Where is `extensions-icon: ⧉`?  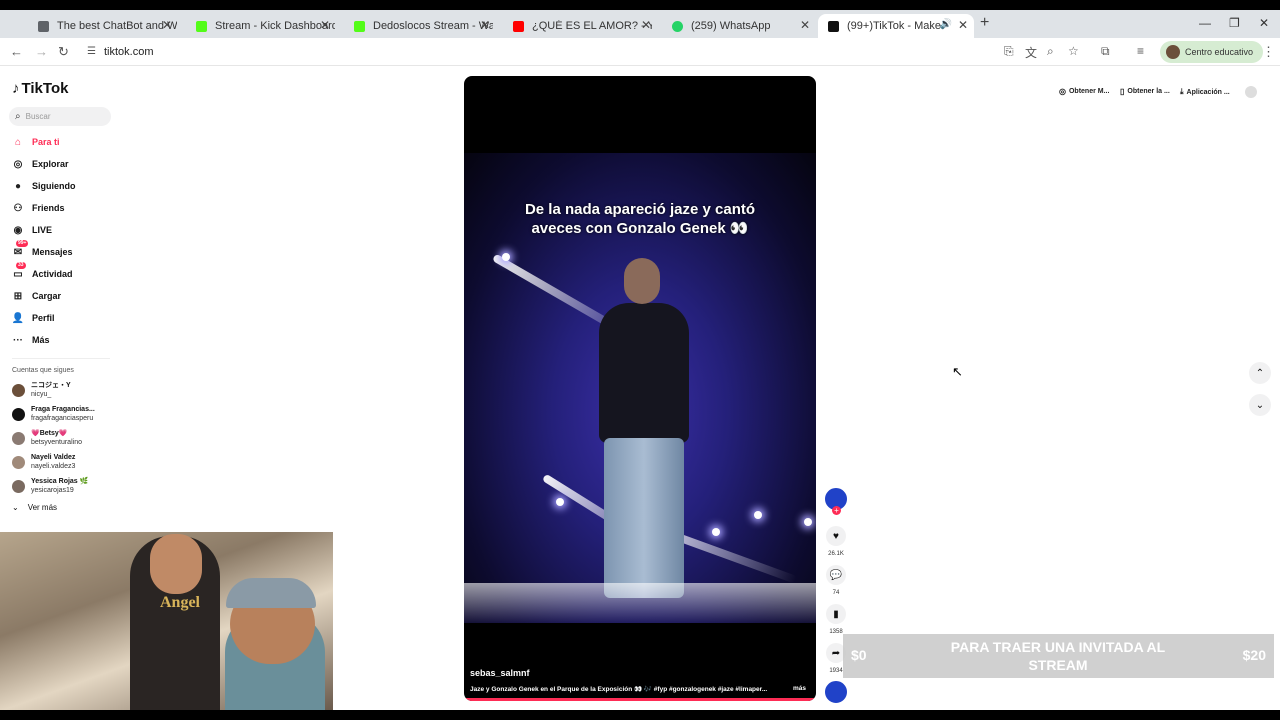
extensions-icon: ⧉ is located at coordinates (1105, 51).